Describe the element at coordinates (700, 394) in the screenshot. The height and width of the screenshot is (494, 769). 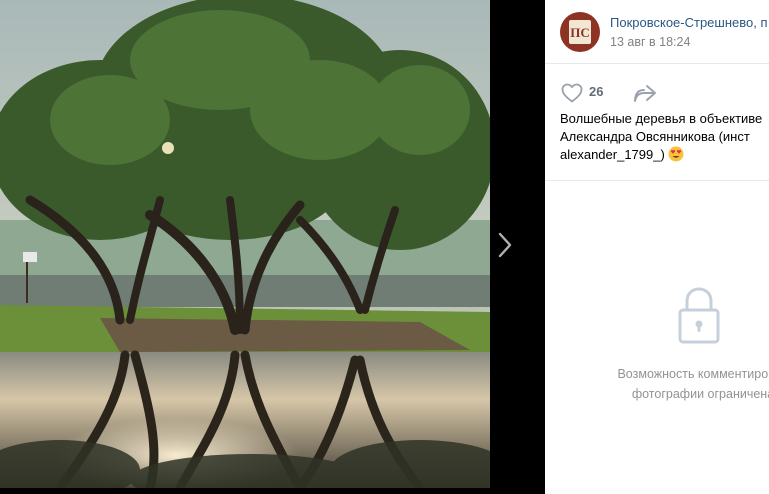
I see `comments-restricted-line2: фотографии ограничена` at that location.